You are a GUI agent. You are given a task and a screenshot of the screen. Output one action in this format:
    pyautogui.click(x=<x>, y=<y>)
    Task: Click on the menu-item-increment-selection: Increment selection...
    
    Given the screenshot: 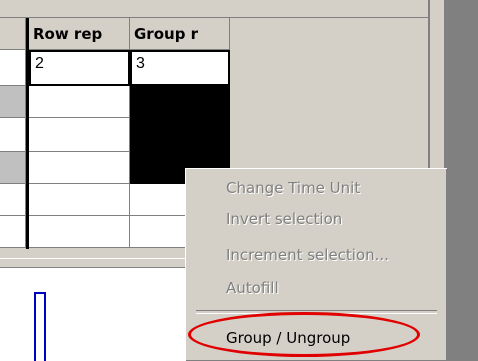 What is the action you would take?
    pyautogui.click(x=307, y=255)
    